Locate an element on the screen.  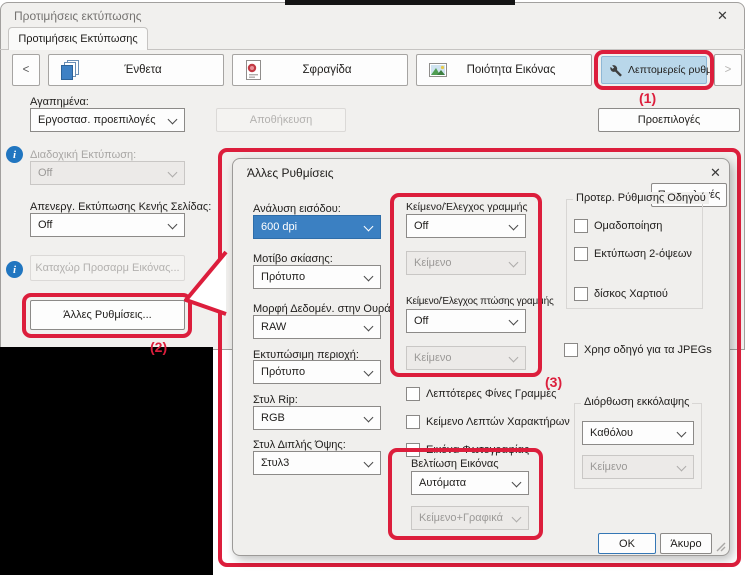
favorites-select: Εργοστασ. προεπιλογές is located at coordinates (107, 120).